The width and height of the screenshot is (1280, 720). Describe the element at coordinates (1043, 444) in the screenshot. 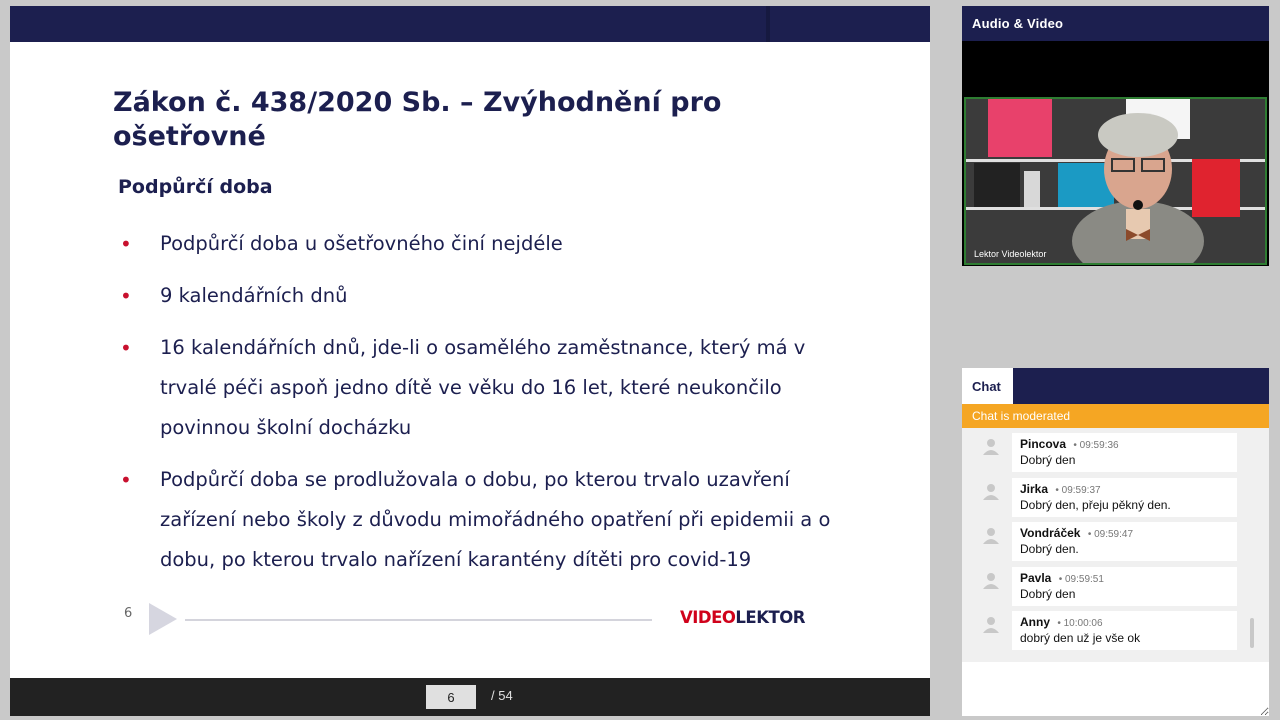

I see `message-author: Pincova` at that location.